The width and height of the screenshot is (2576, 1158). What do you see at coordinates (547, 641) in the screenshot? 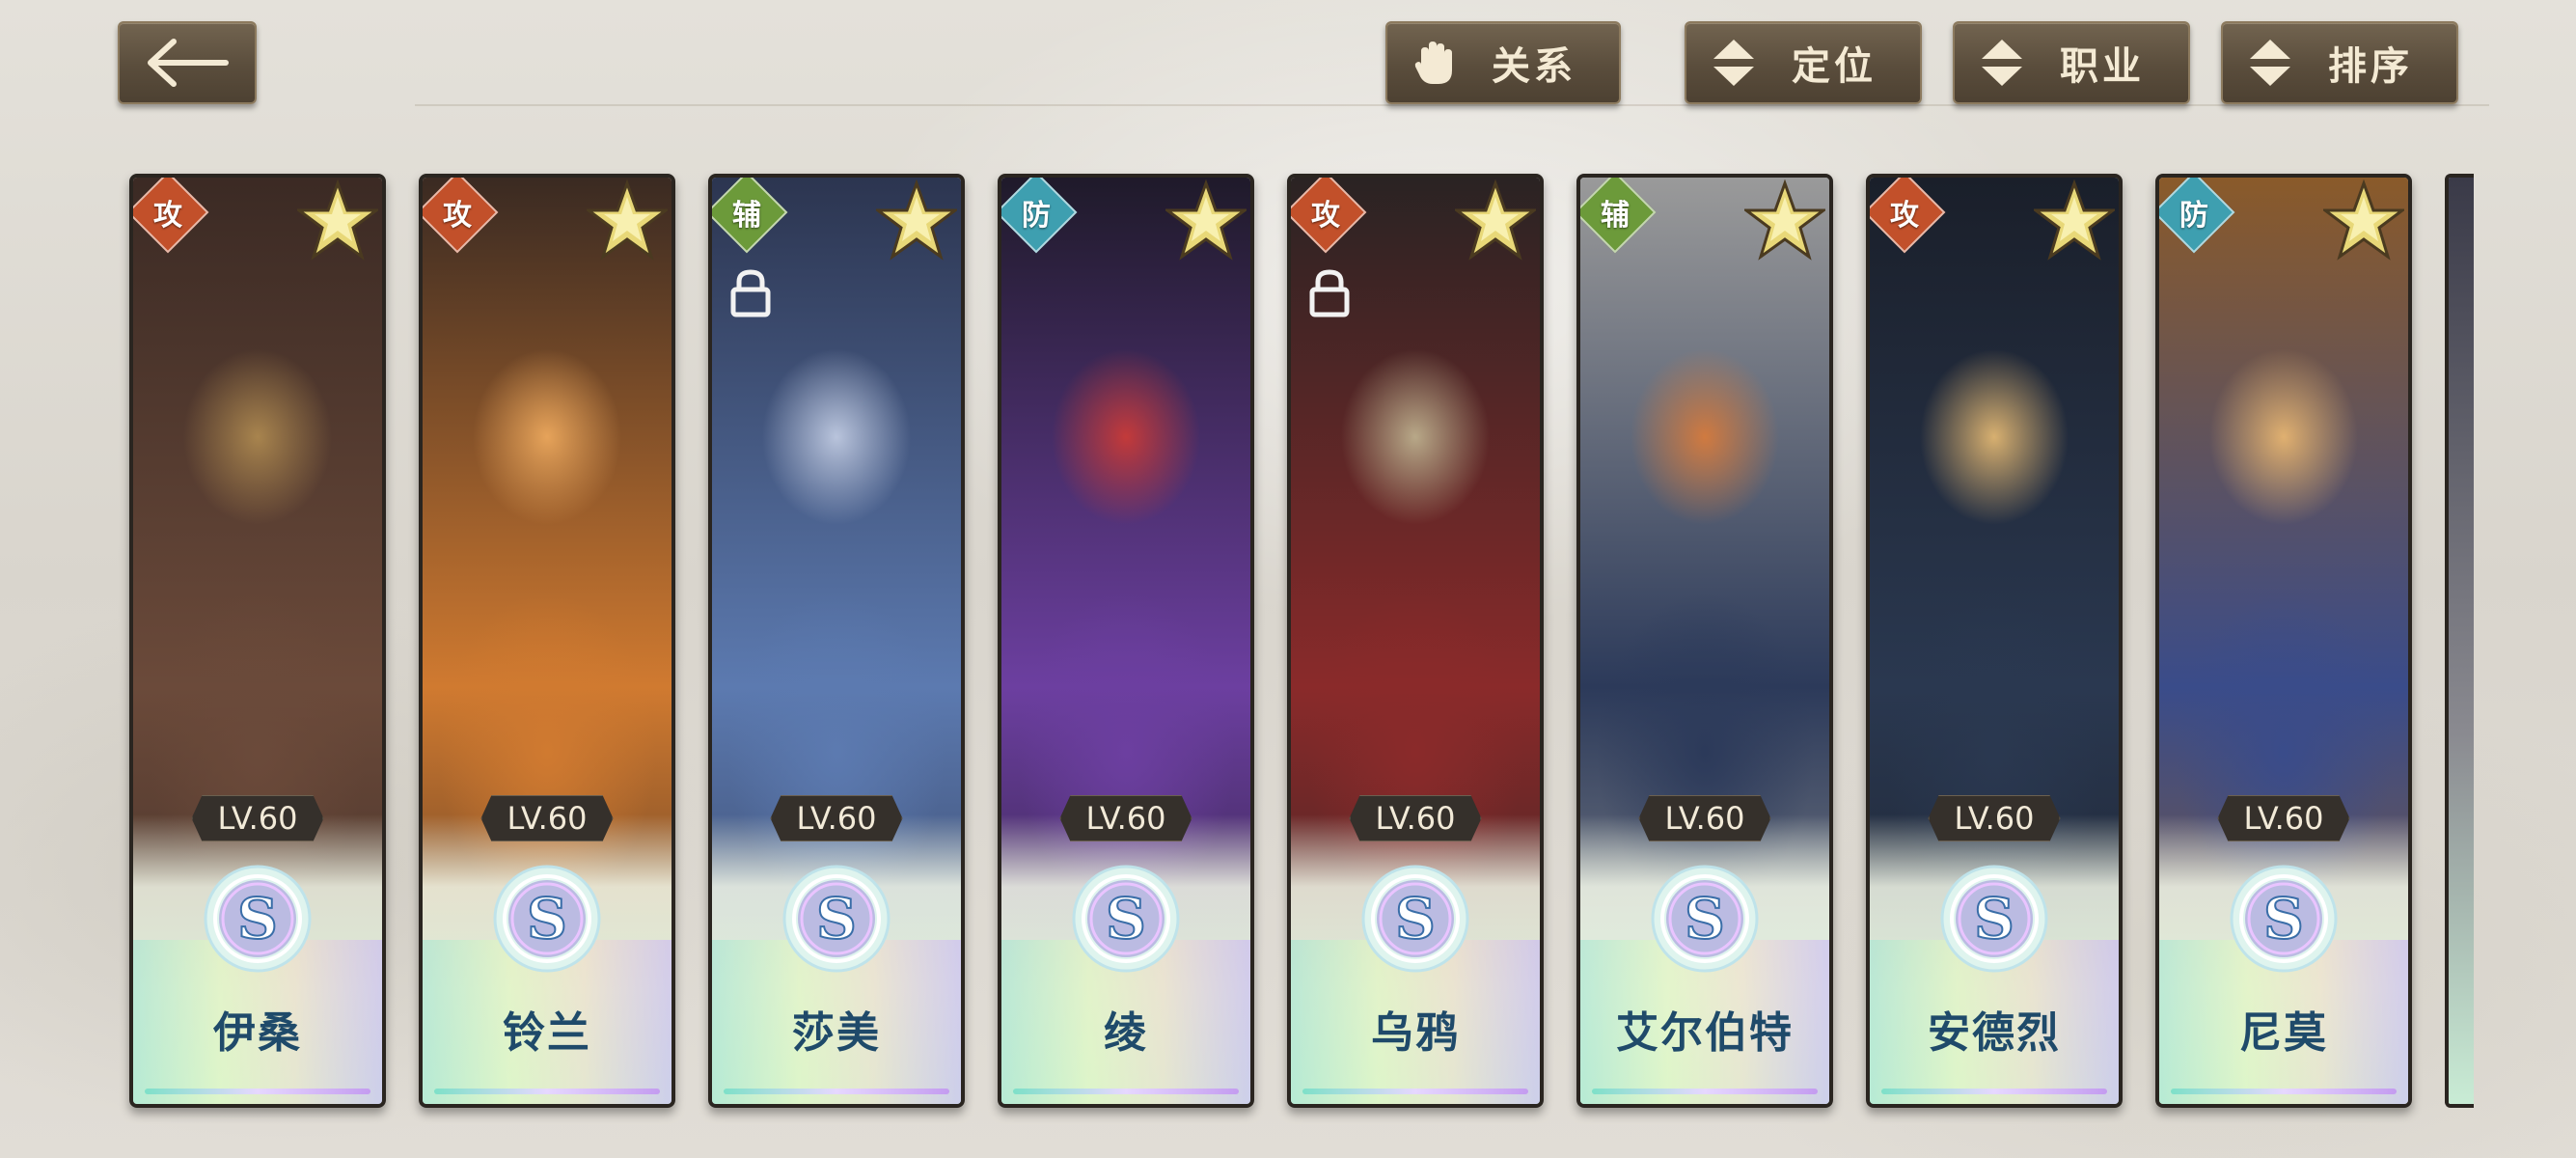
I see `character-card: 攻 LV.60 S 铃兰` at bounding box center [547, 641].